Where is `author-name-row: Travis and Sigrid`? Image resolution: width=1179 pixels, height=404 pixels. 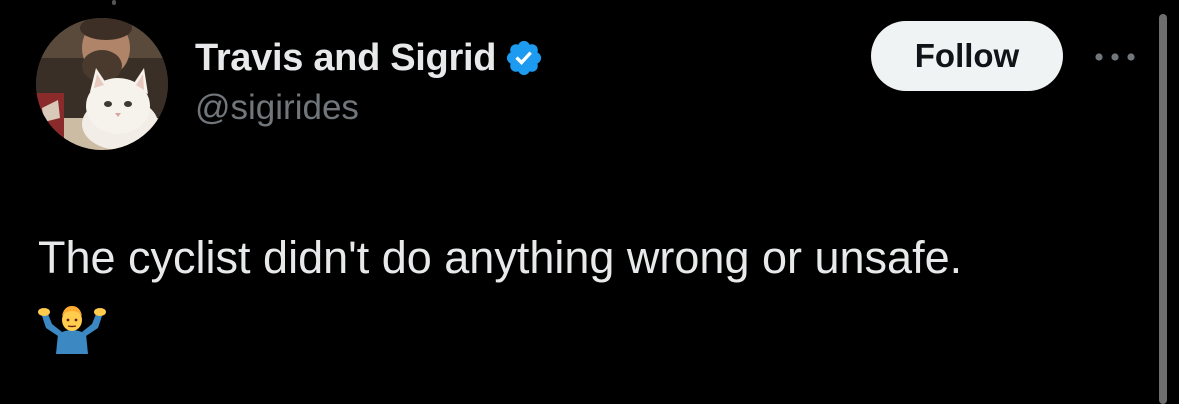
author-name-row: Travis and Sigrid is located at coordinates (369, 58).